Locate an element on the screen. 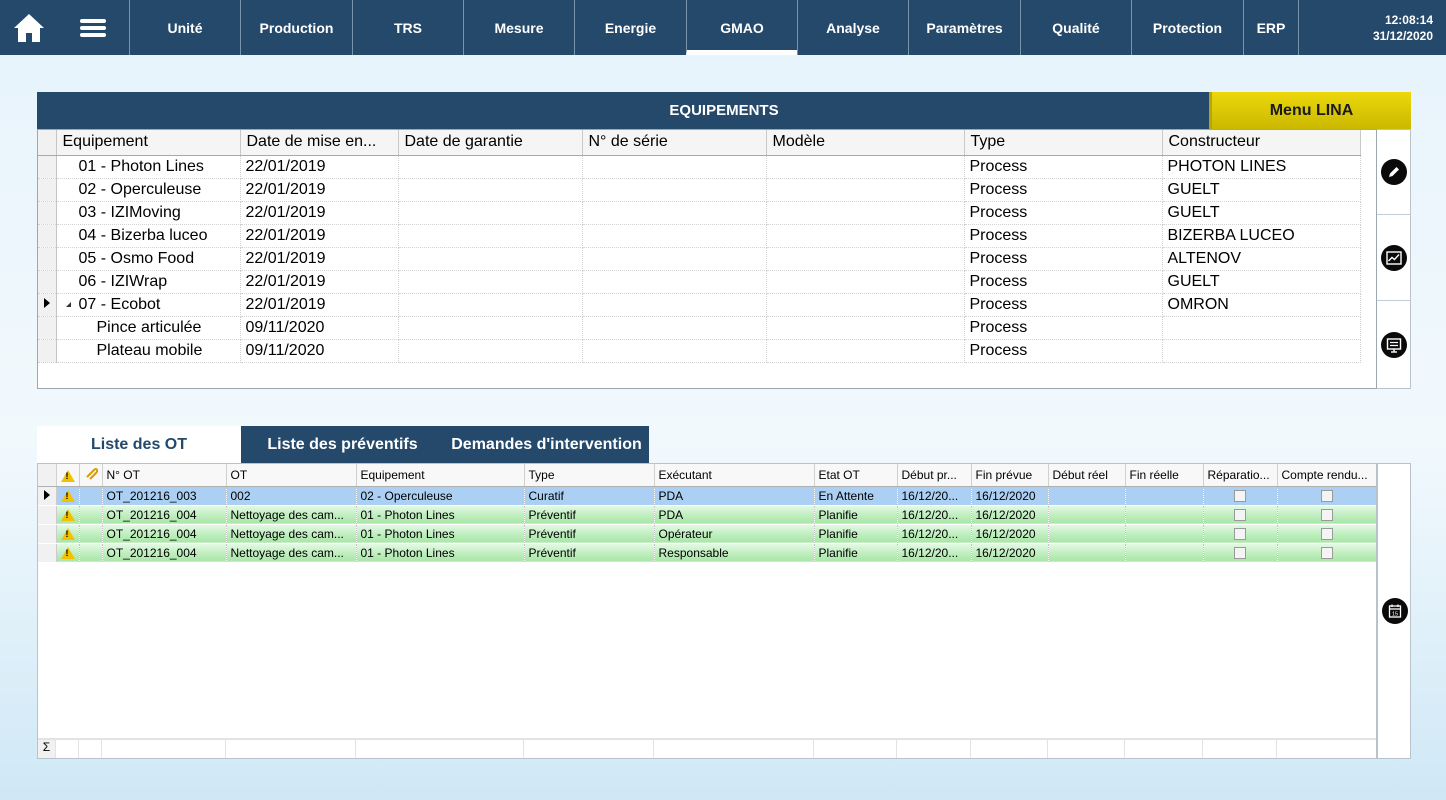 This screenshot has width=1446, height=800. col-header-date-garantie: Date de garantie is located at coordinates (490, 143).